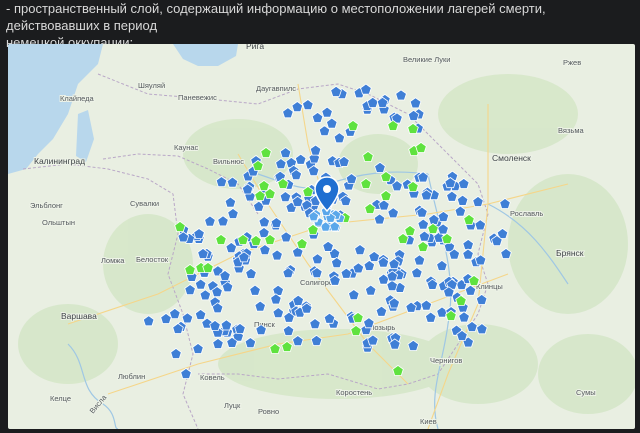 The width and height of the screenshot is (640, 433). I want to click on city-label-vilnius: Вильнюс, so click(228, 161).